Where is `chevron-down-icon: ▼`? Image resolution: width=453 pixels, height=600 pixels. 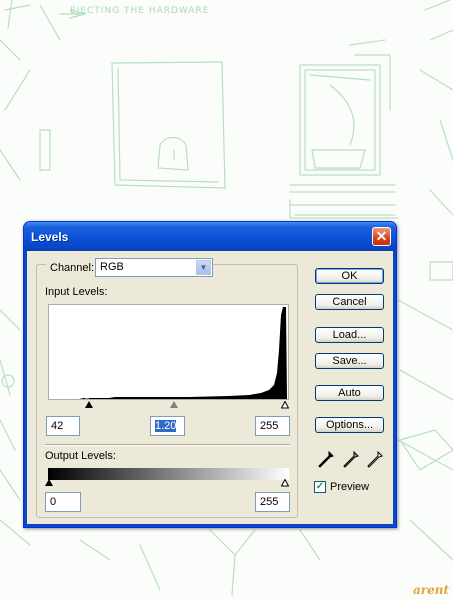 chevron-down-icon: ▼ is located at coordinates (203, 267).